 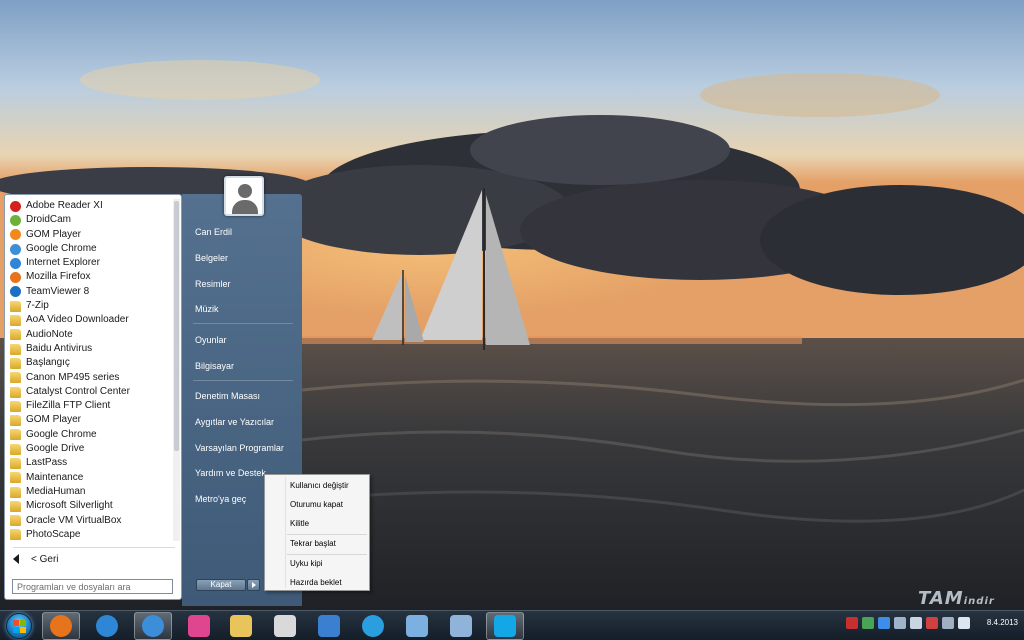 I want to click on back-button: < Geri, so click(x=36, y=559).